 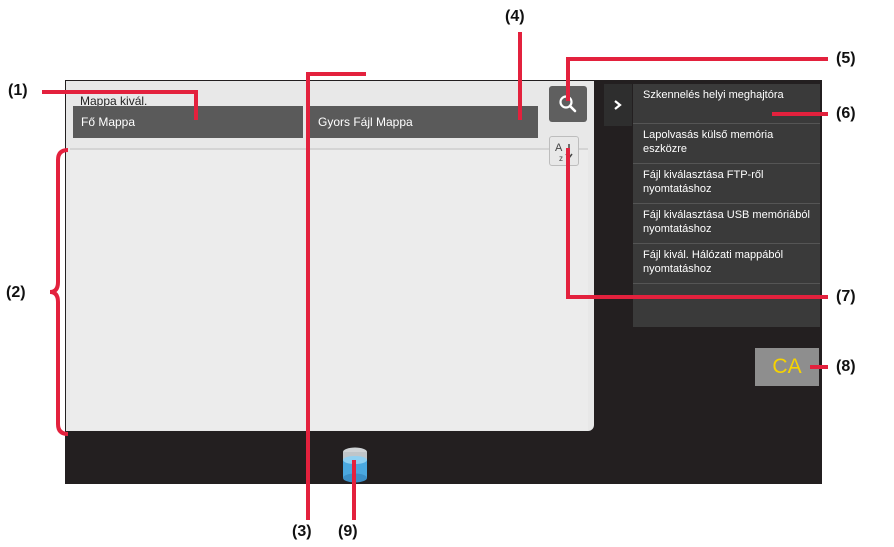 What do you see at coordinates (559, 148) in the screenshot?
I see `svg-text: A` at bounding box center [559, 148].